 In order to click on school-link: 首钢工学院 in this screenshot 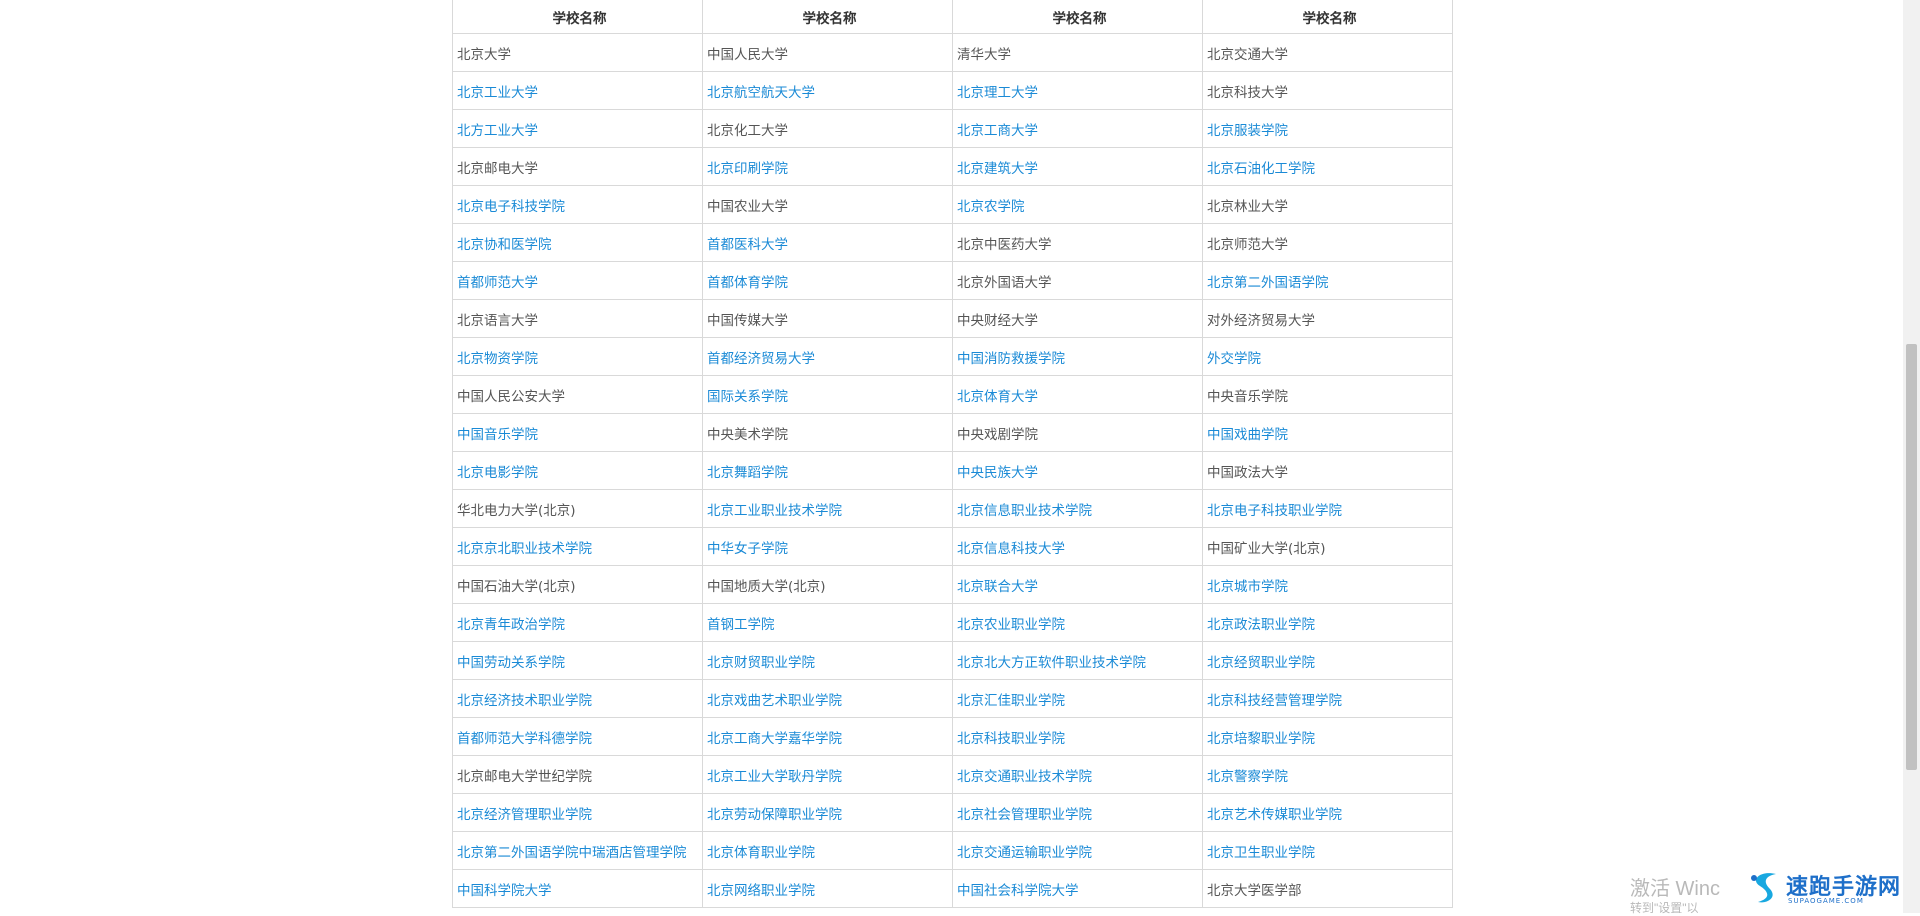, I will do `click(741, 625)`.